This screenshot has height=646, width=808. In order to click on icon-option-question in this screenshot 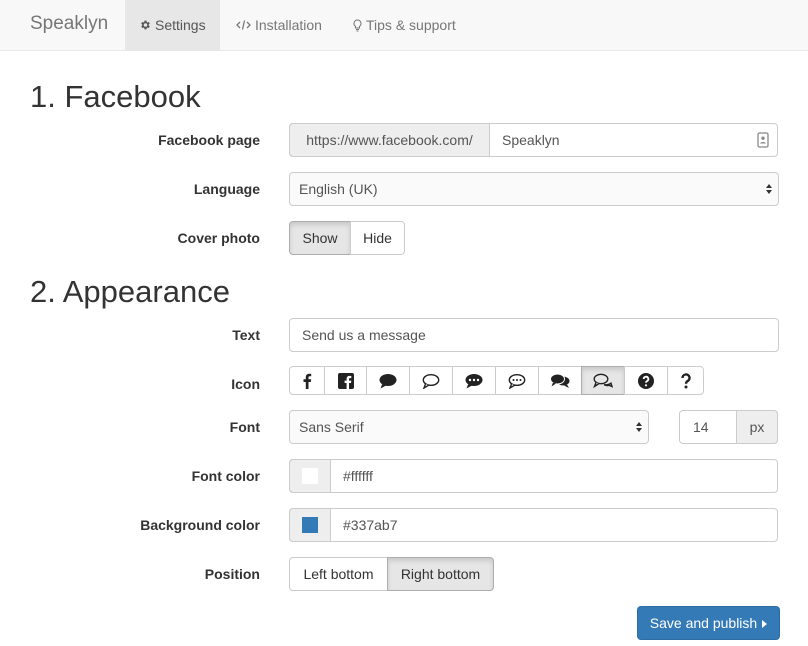, I will do `click(685, 380)`.